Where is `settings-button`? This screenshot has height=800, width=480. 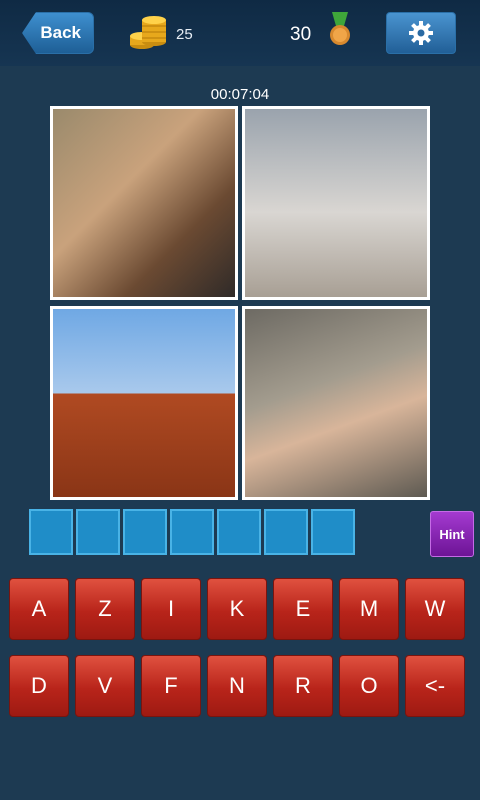
settings-button is located at coordinates (421, 33).